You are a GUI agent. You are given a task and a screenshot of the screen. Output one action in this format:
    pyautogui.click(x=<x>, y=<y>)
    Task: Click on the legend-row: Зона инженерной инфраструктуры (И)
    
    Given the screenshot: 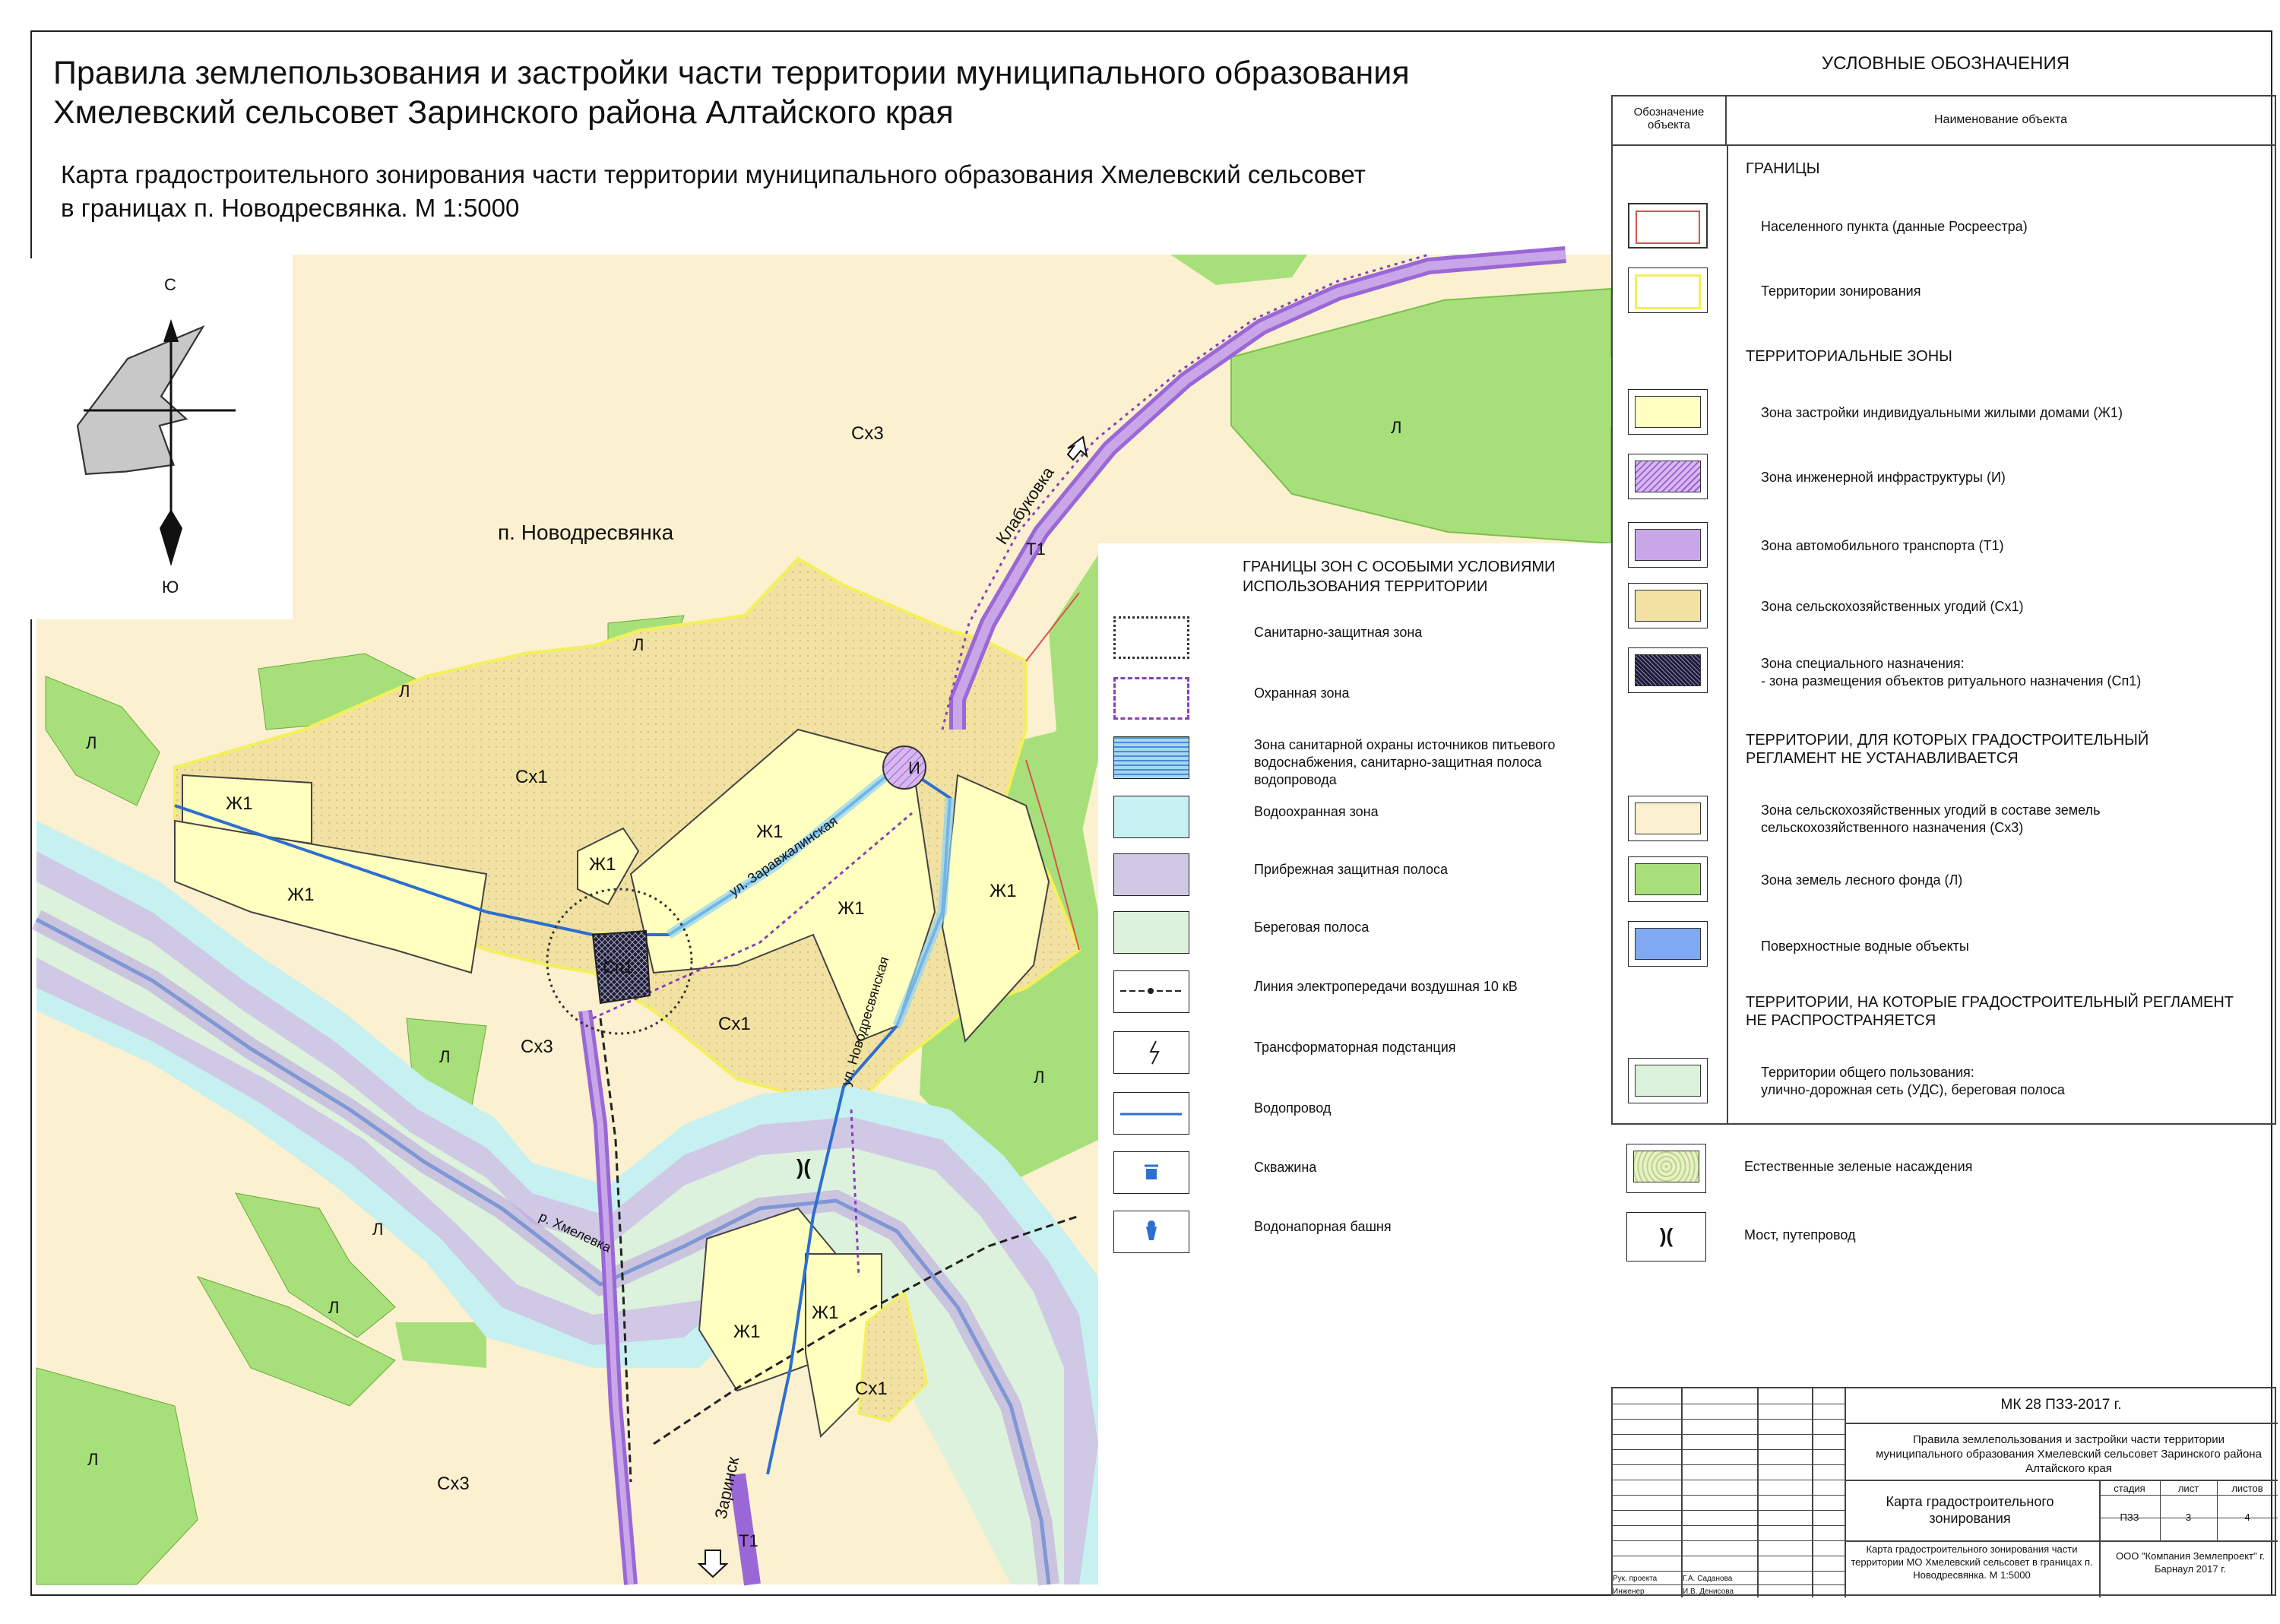 What is the action you would take?
    pyautogui.click(x=1947, y=476)
    